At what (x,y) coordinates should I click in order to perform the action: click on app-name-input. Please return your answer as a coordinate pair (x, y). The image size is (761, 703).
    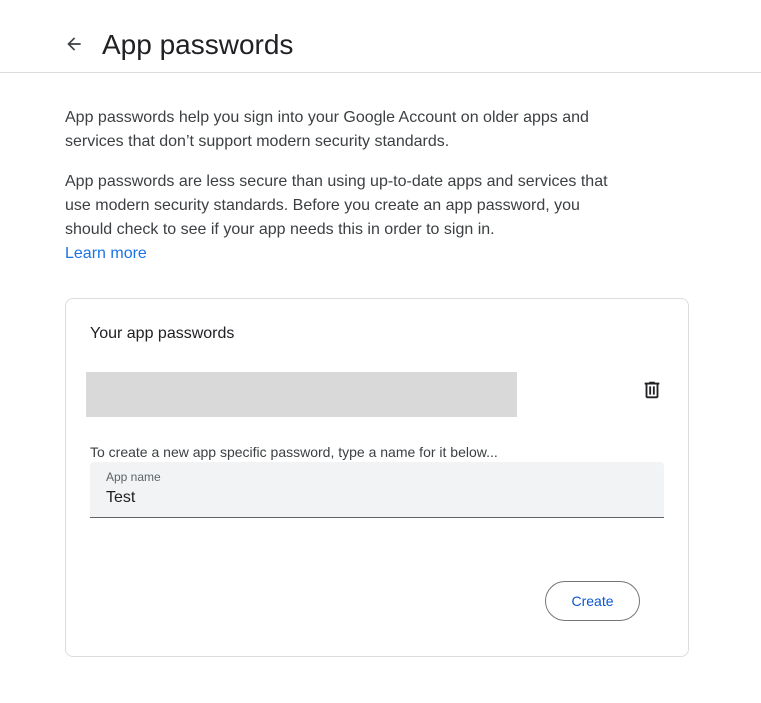
    Looking at the image, I should click on (376, 498).